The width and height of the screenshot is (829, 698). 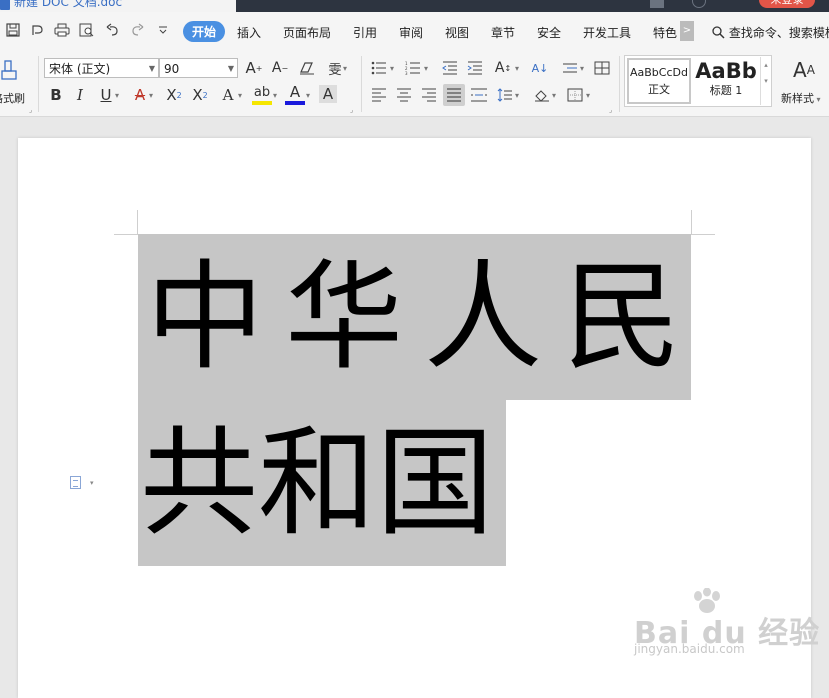 What do you see at coordinates (351, 110) in the screenshot?
I see `font-dialog-launcher: ⌟` at bounding box center [351, 110].